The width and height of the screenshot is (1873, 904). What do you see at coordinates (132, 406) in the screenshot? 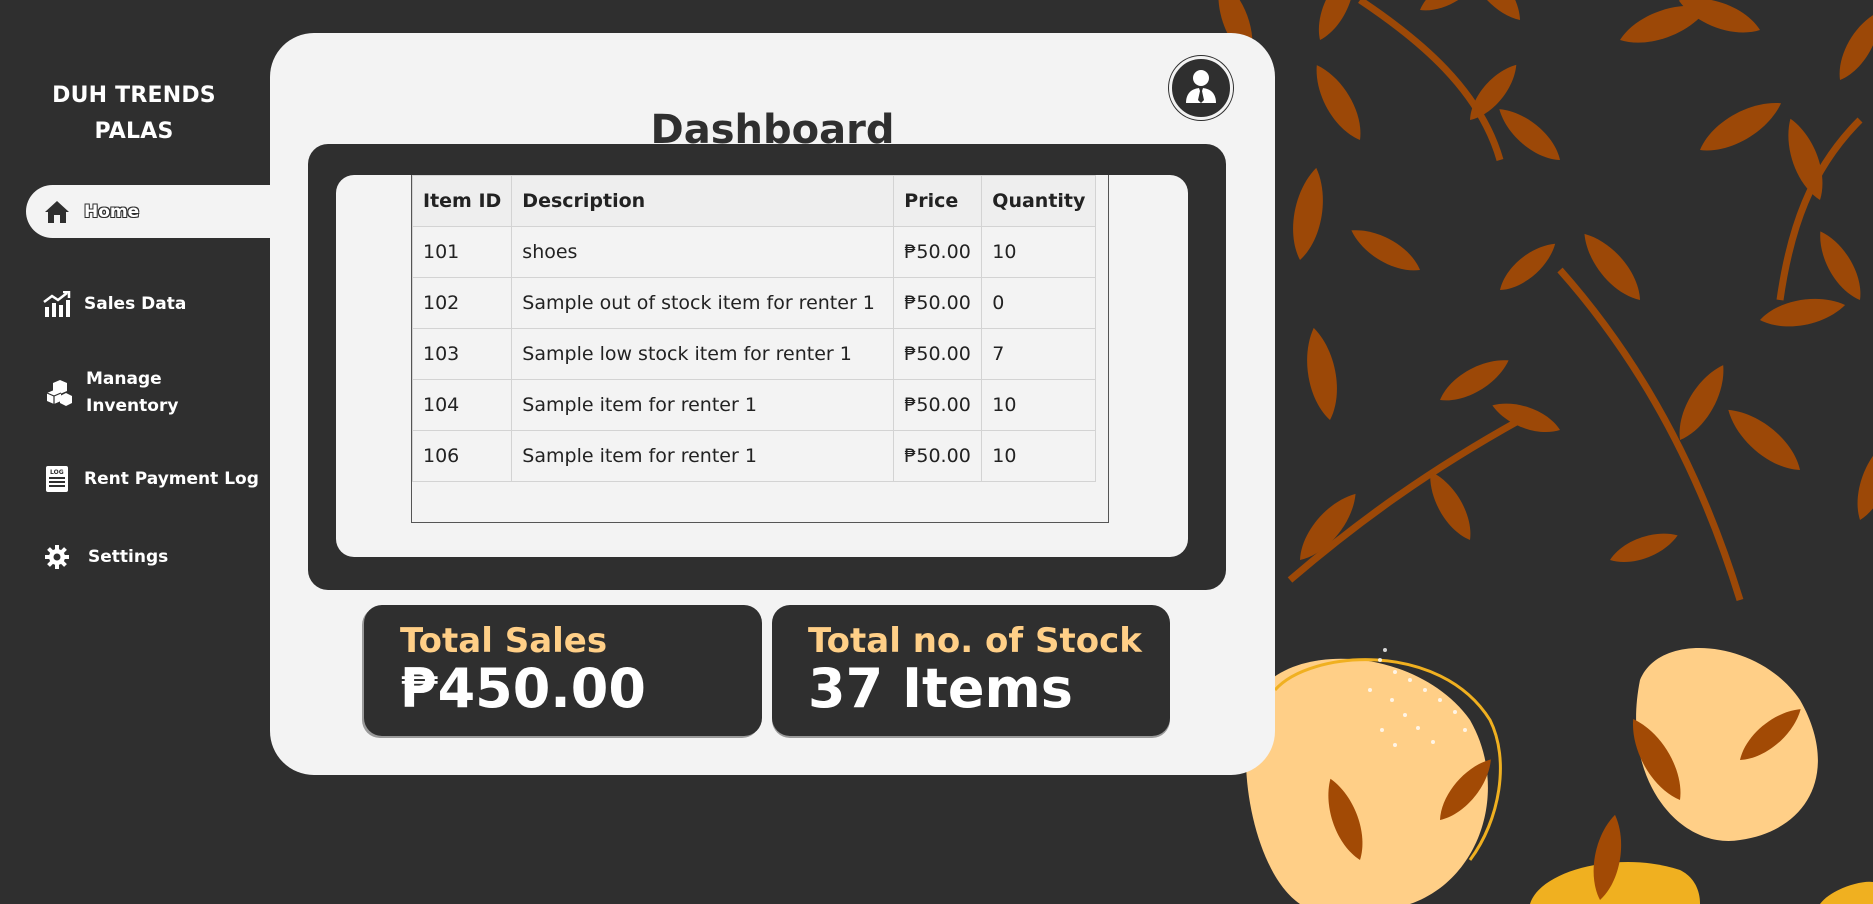
I see `sidebar-item-label-line-2: Inventory` at bounding box center [132, 406].